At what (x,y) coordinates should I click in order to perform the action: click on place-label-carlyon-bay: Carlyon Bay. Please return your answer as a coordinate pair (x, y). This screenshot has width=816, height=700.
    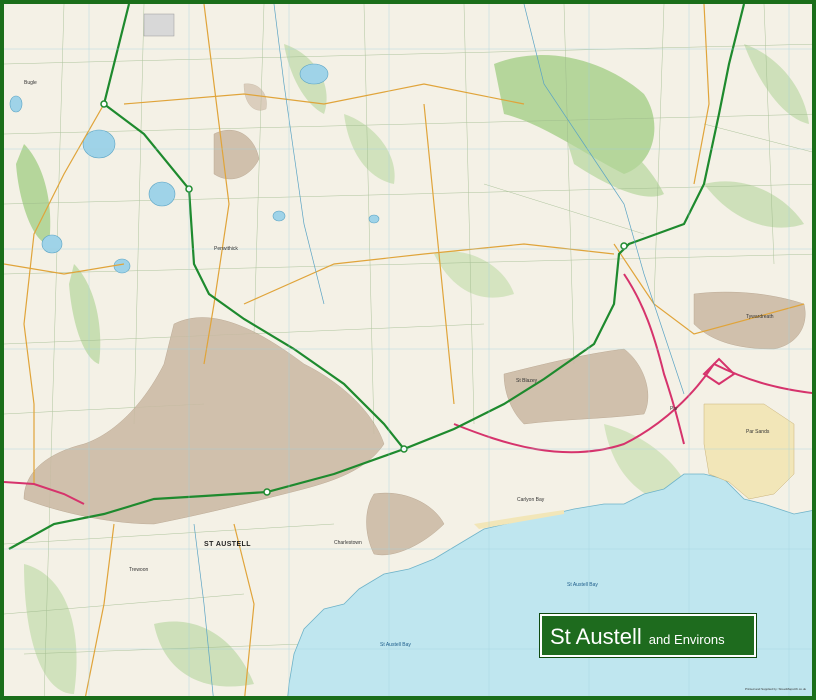
    Looking at the image, I should click on (531, 500).